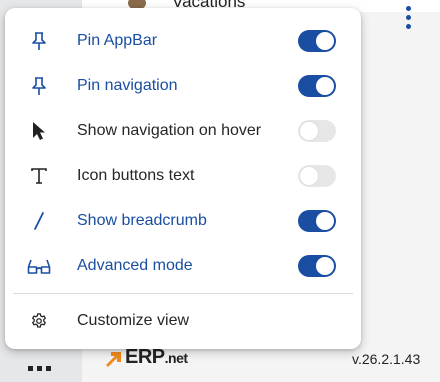 This screenshot has width=440, height=382. I want to click on menu-item-label: Pin AppBar, so click(117, 40).